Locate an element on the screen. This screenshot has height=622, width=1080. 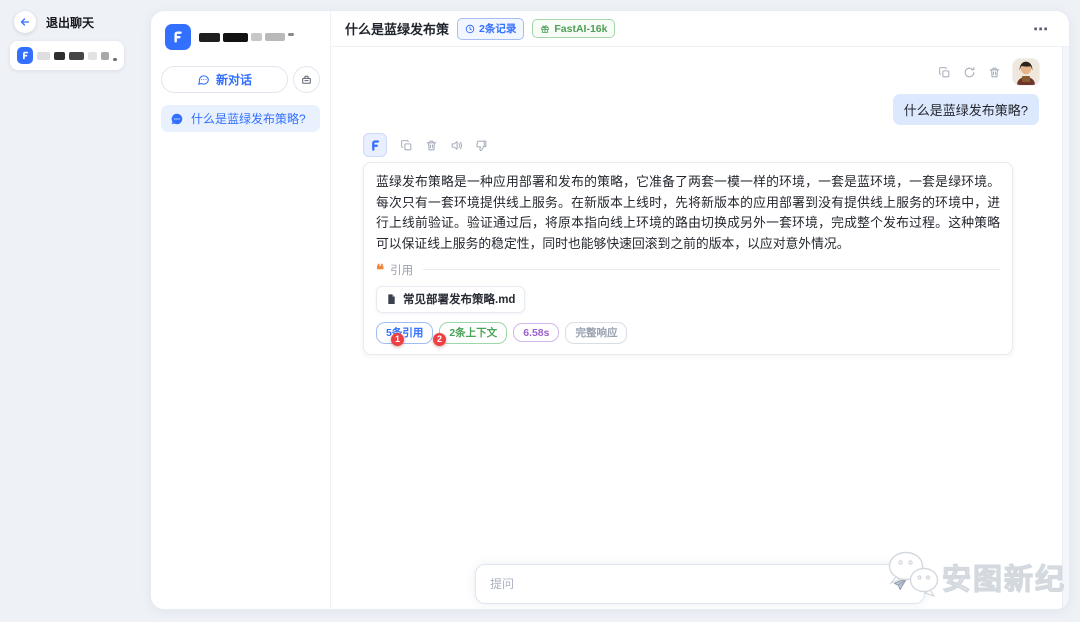
clear-history-button is located at coordinates (306, 79).